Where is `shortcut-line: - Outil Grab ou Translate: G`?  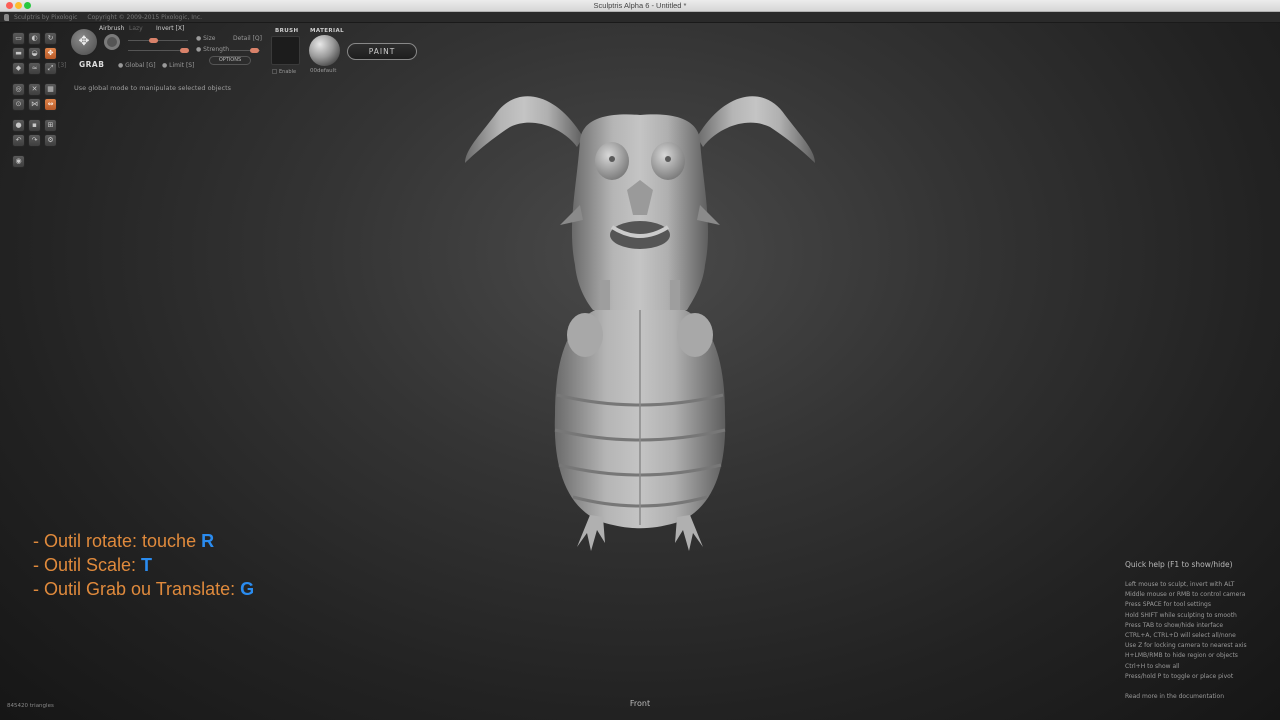 shortcut-line: - Outil Grab ou Translate: G is located at coordinates (143, 591).